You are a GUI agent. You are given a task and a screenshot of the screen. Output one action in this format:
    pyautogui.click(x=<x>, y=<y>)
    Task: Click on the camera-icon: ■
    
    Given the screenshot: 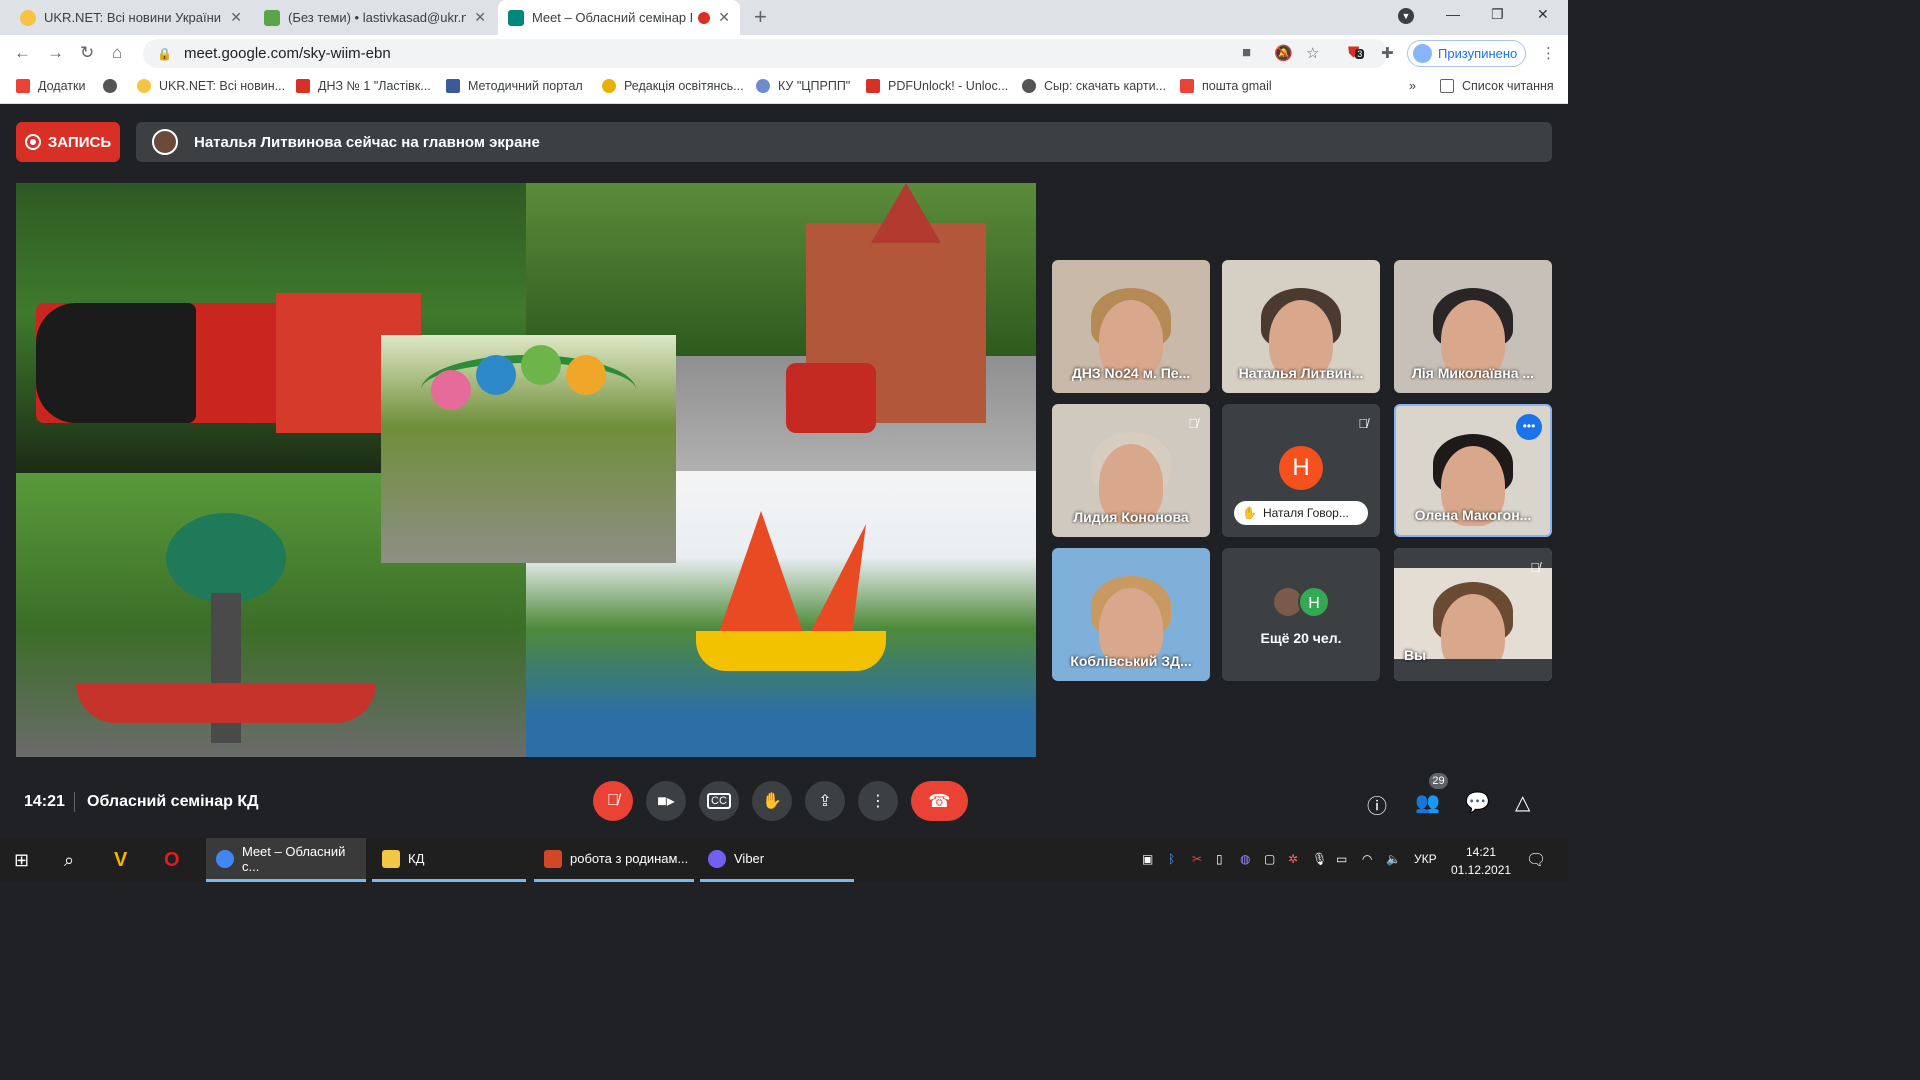 What is the action you would take?
    pyautogui.click(x=1246, y=52)
    